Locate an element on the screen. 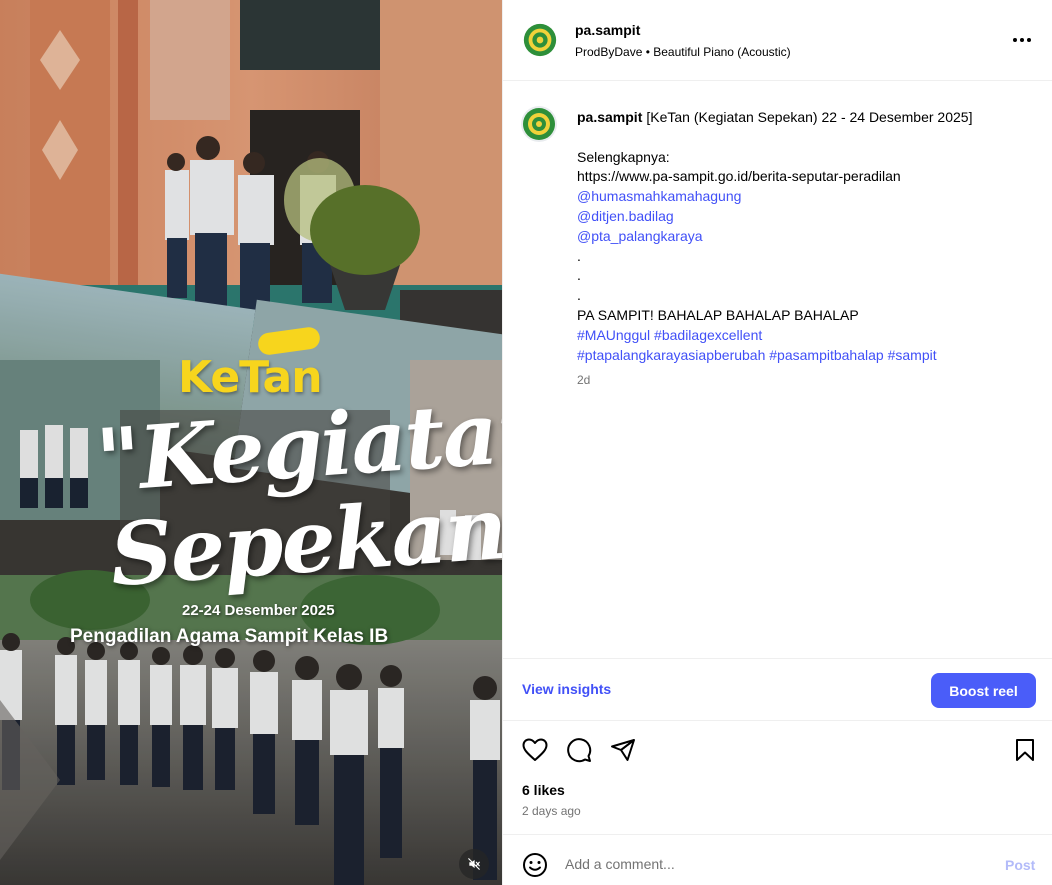  mention-link: @ditjen.badilag is located at coordinates (625, 216).